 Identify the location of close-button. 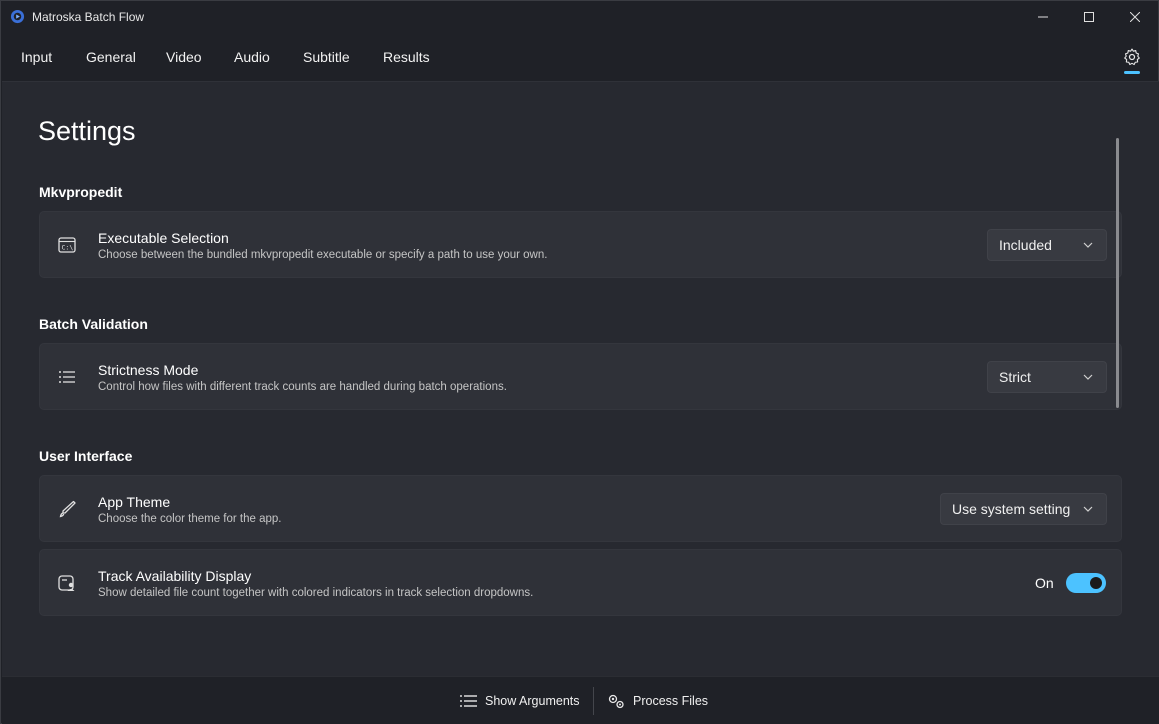
(1135, 17).